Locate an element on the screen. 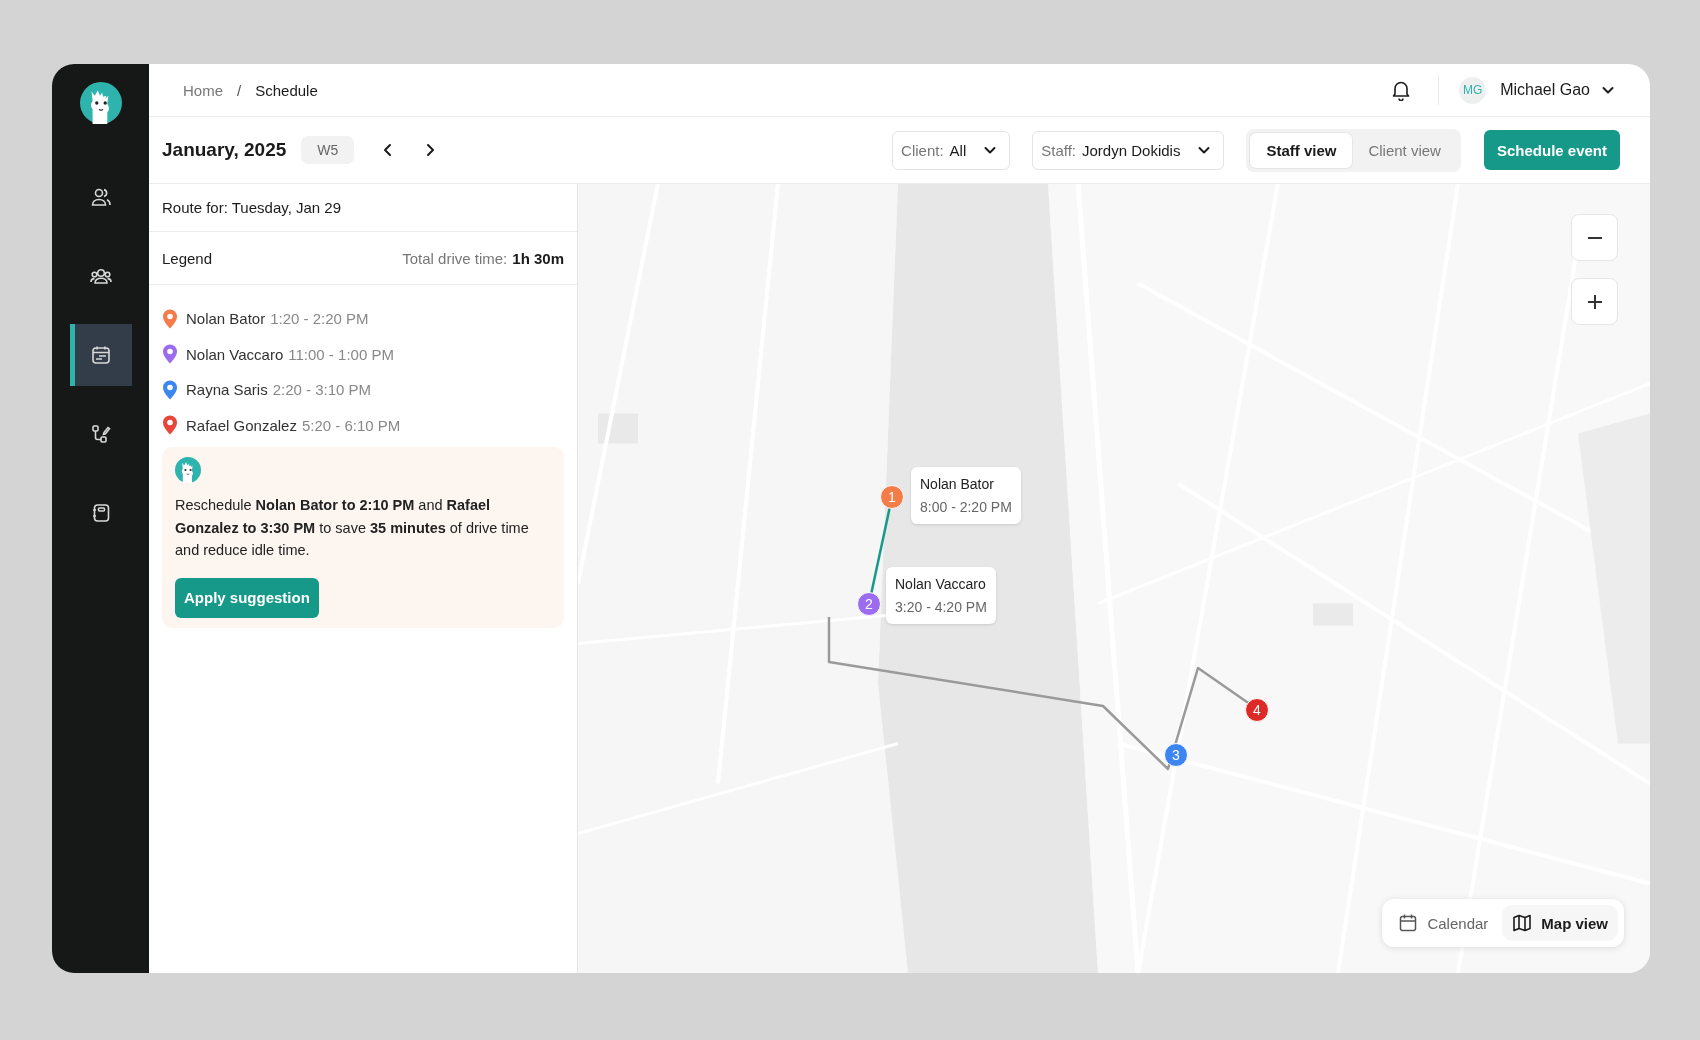  view-mode-button: Map view is located at coordinates (1560, 923).